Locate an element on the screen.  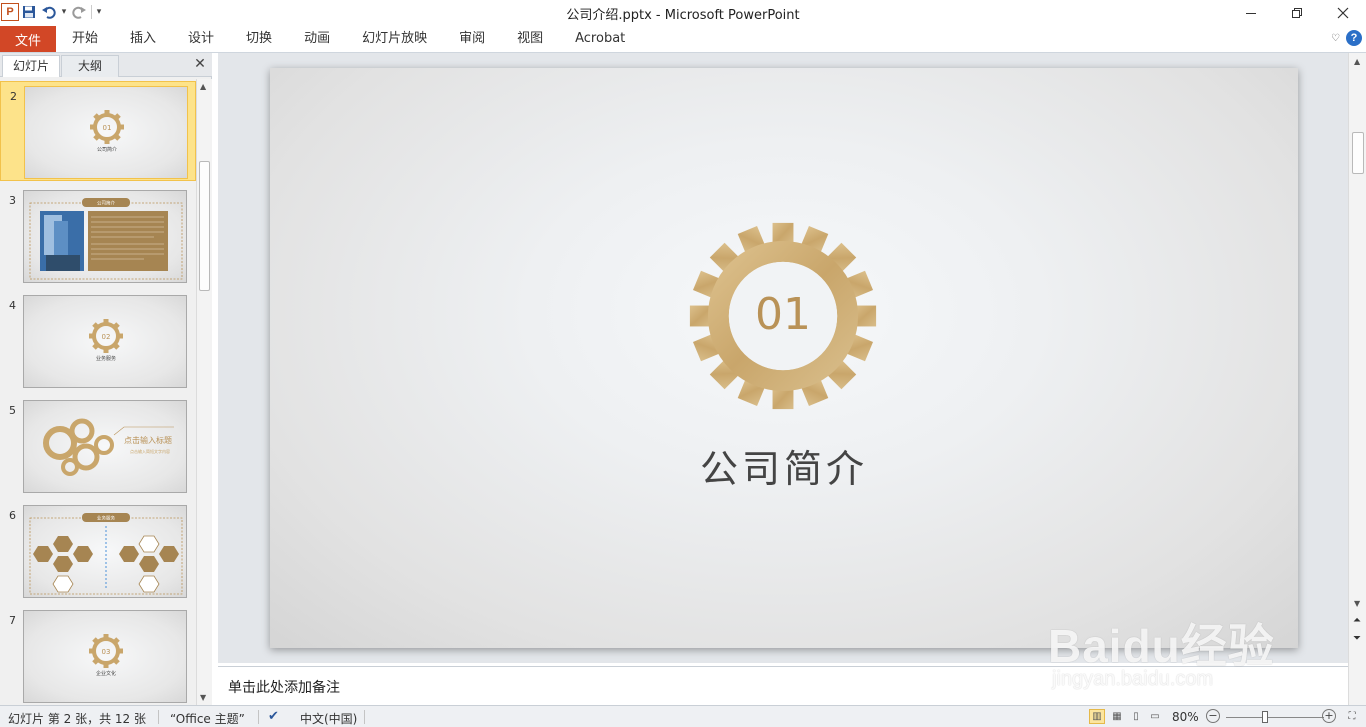
minimize-button is located at coordinates (1251, 13).